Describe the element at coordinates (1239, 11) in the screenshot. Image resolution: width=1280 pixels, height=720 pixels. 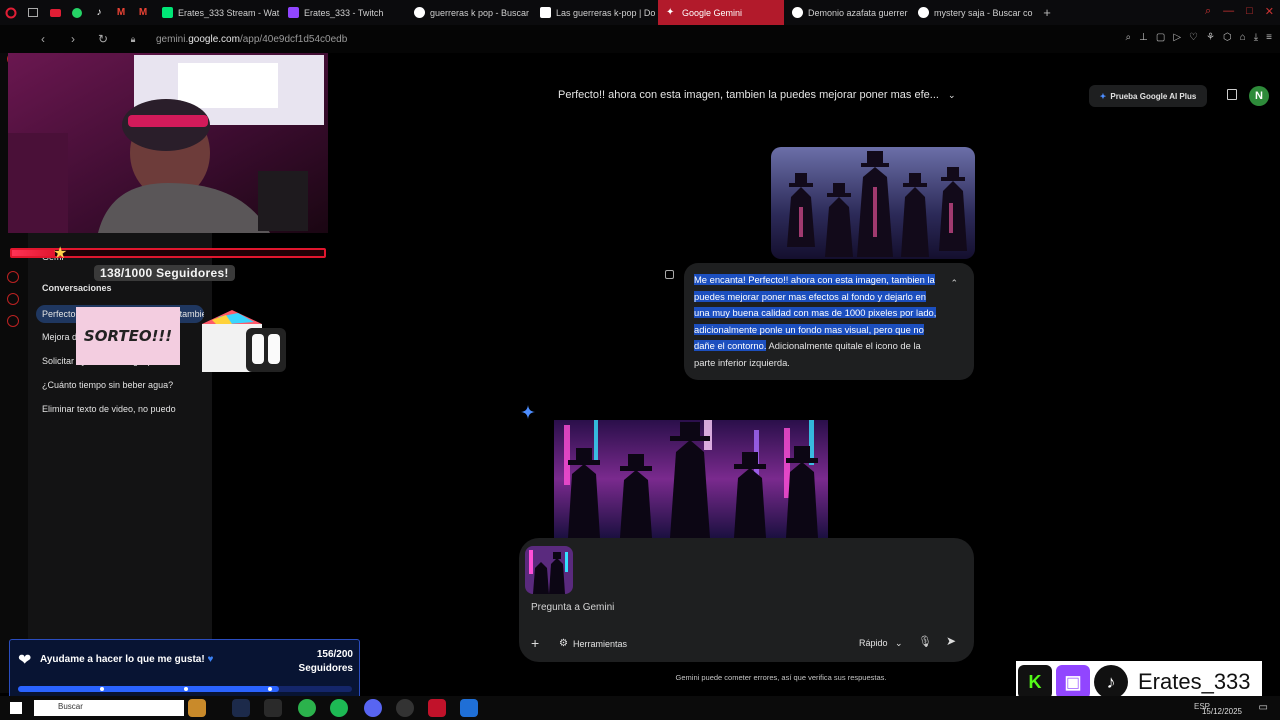
I see `window-controls: ⌕ — □ ✕` at that location.